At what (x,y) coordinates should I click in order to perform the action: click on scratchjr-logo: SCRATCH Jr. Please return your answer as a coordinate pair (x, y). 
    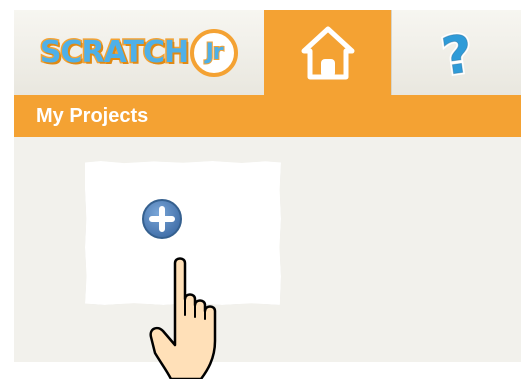
    Looking at the image, I should click on (138, 52).